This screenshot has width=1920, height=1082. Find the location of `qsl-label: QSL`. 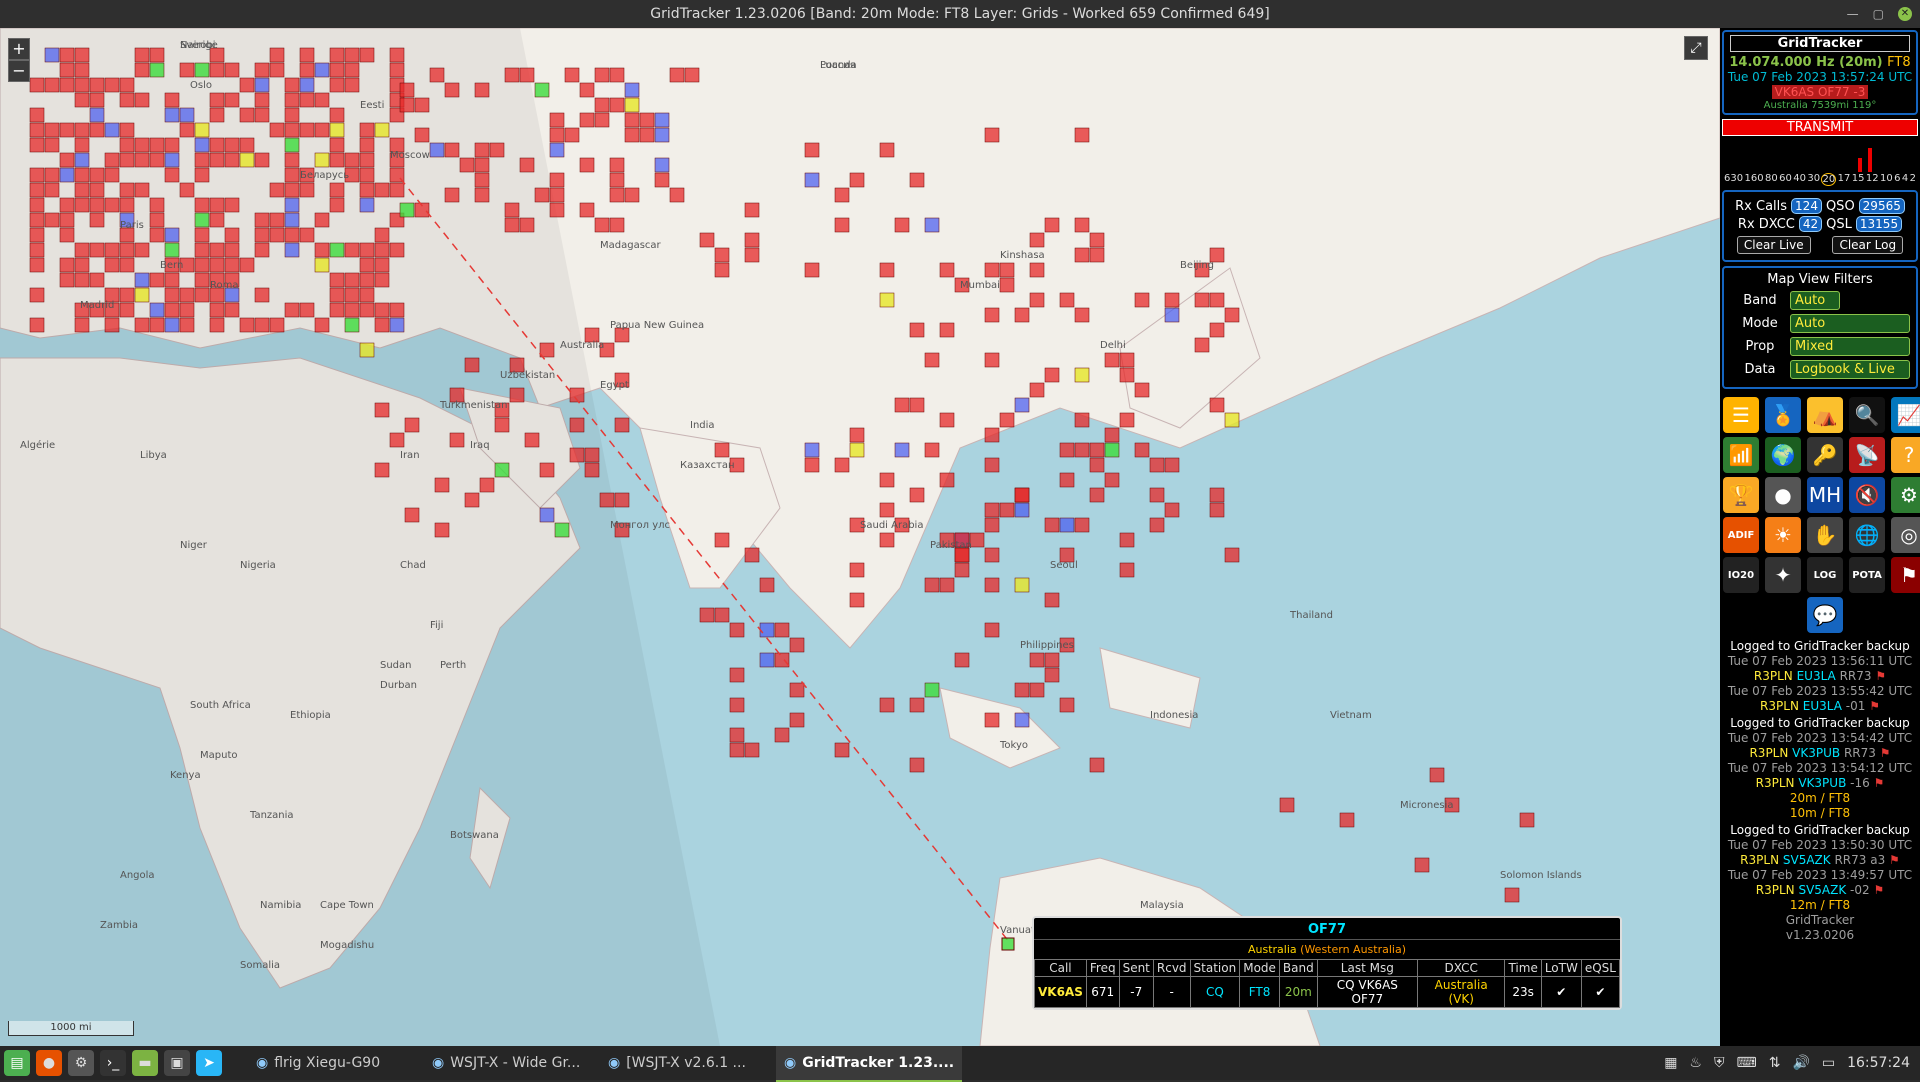

qsl-label: QSL is located at coordinates (1839, 224).